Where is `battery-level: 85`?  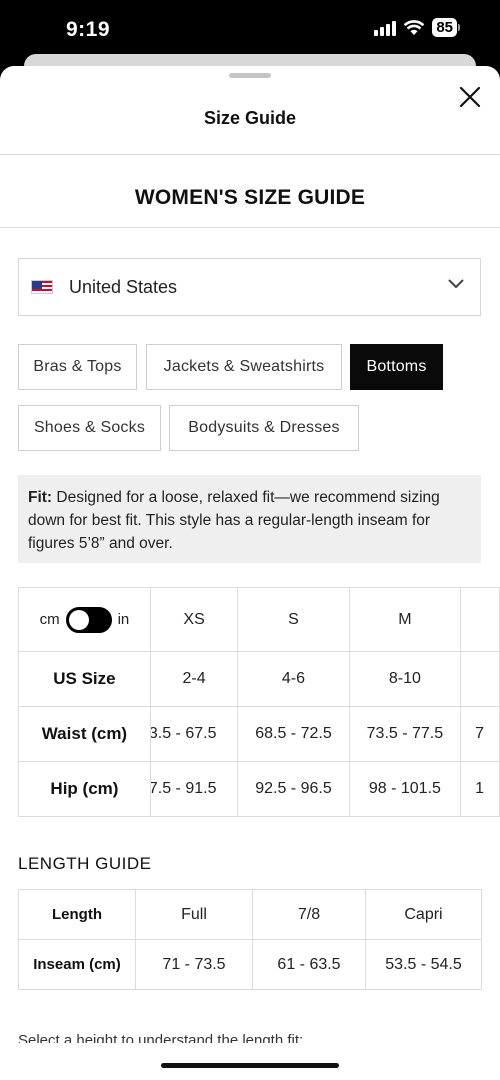 battery-level: 85 is located at coordinates (444, 27).